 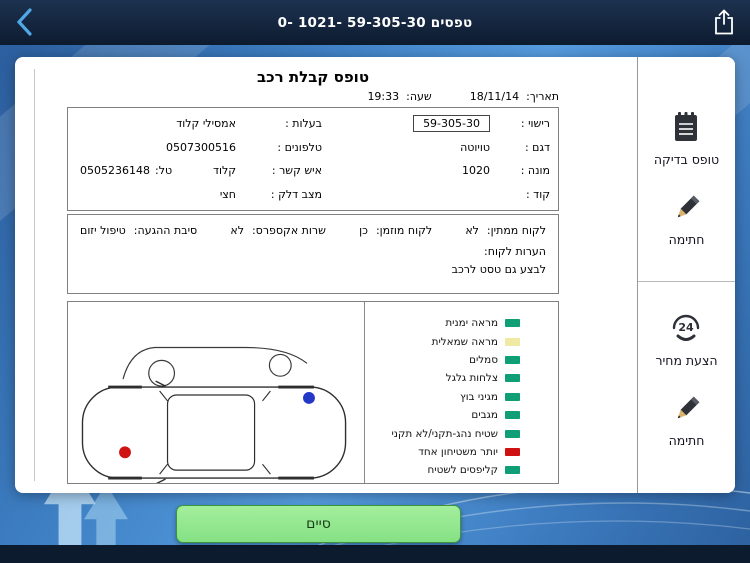 What do you see at coordinates (303, 124) in the screenshot?
I see `owner-label: בעלות :` at bounding box center [303, 124].